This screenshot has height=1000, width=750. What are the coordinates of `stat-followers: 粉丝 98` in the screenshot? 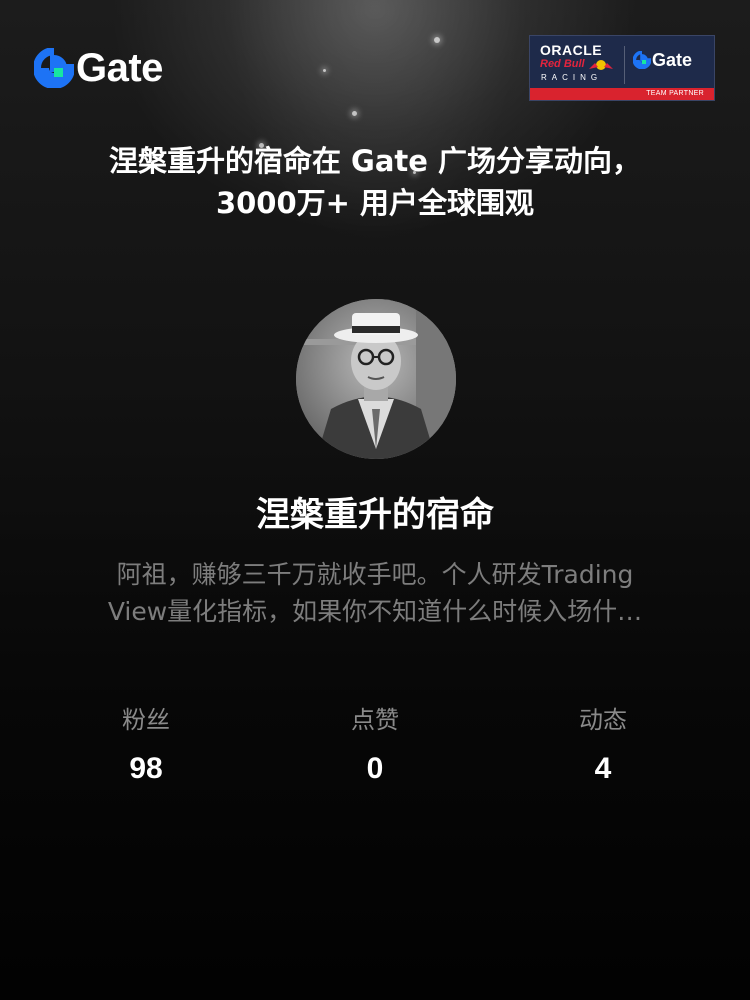 It's located at (146, 746).